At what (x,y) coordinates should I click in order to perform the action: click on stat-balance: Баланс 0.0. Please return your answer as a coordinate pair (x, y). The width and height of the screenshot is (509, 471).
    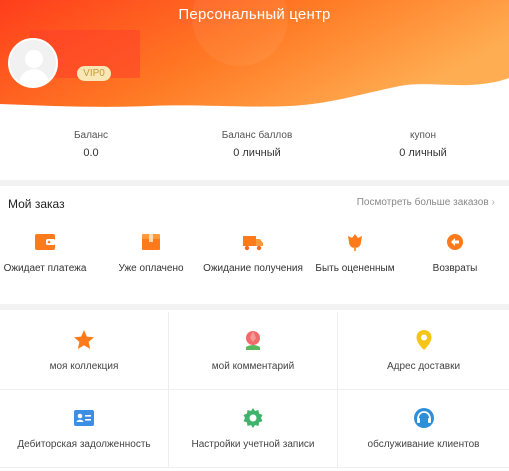
    Looking at the image, I should click on (91, 144).